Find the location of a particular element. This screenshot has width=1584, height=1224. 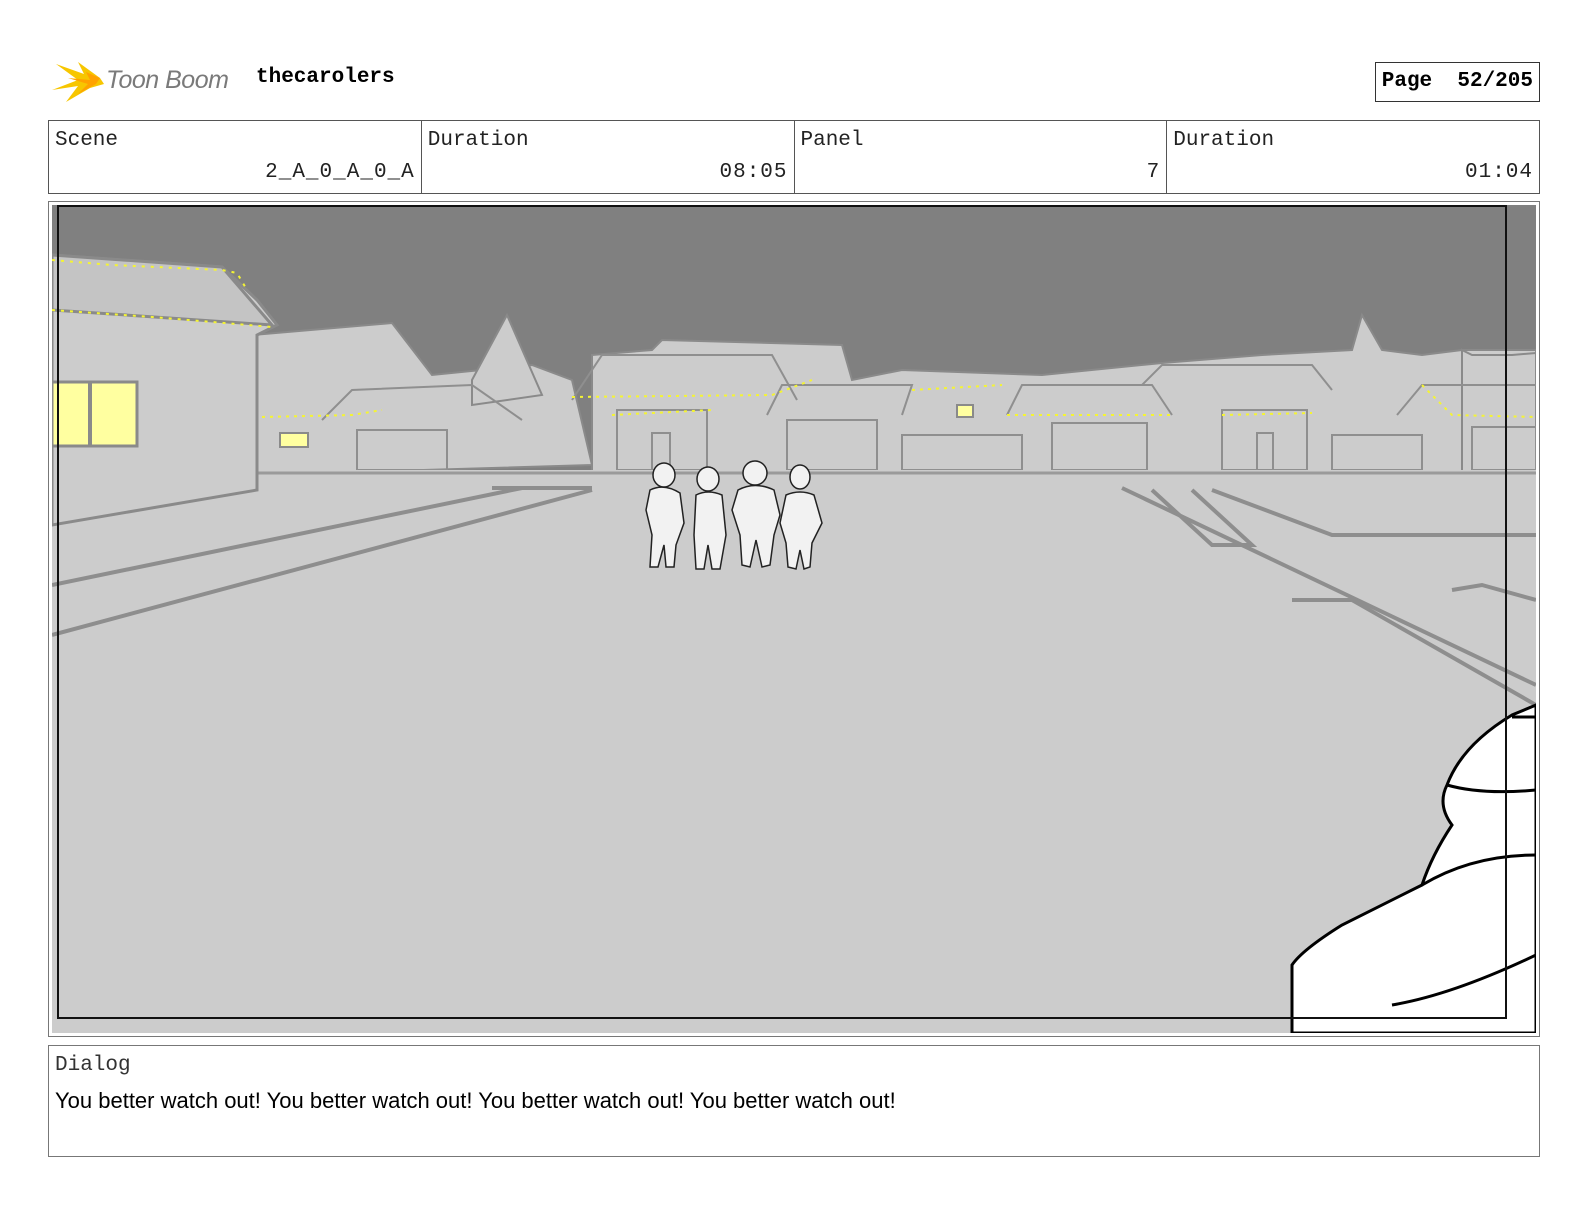

panel-value: 7 is located at coordinates (1153, 172).